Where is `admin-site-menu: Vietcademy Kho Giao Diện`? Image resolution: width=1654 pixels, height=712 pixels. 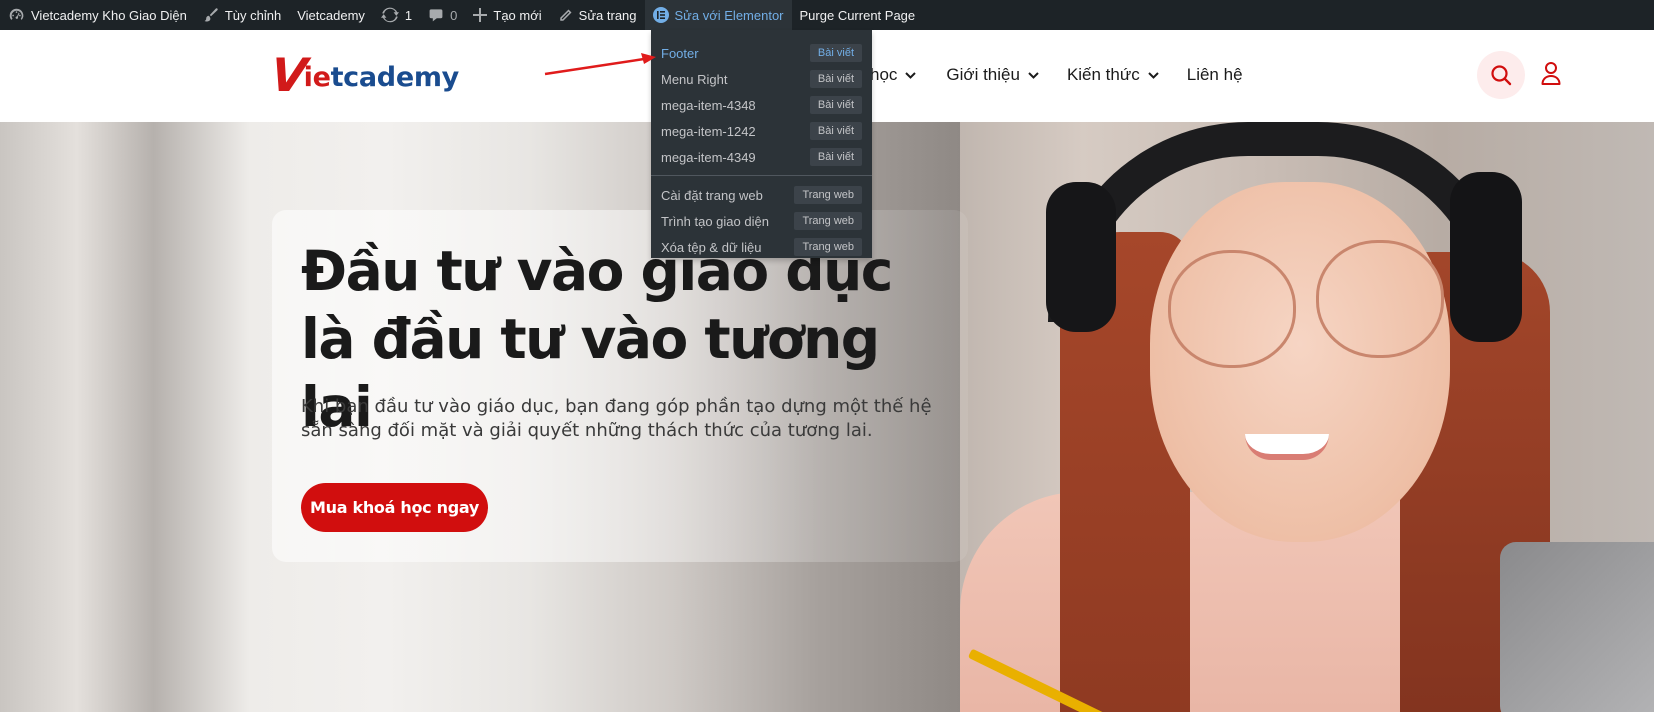 admin-site-menu: Vietcademy Kho Giao Diện is located at coordinates (97, 15).